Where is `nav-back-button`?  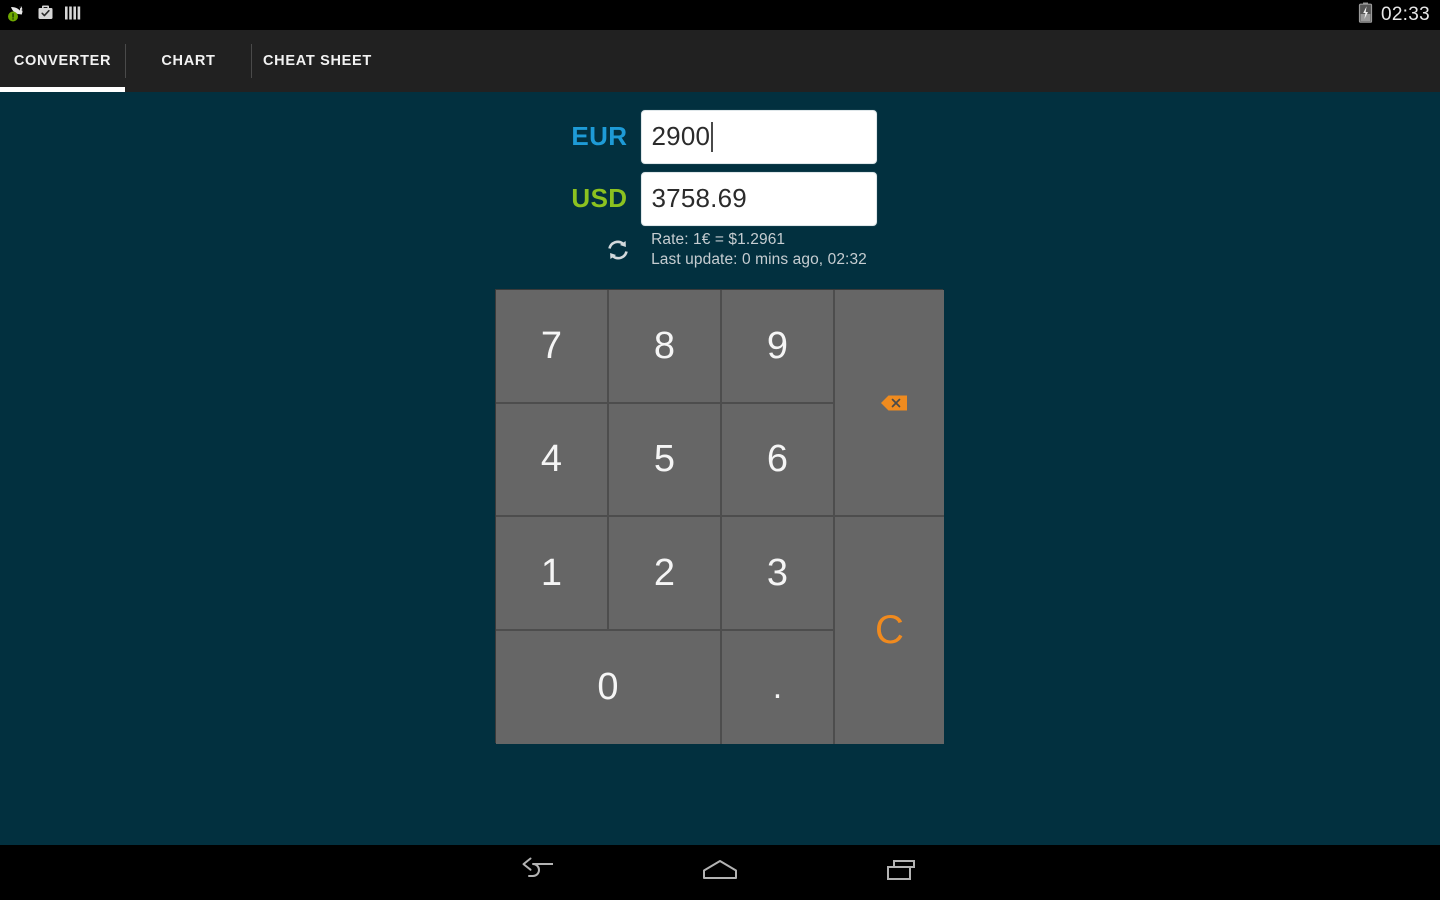
nav-back-button is located at coordinates (538, 872).